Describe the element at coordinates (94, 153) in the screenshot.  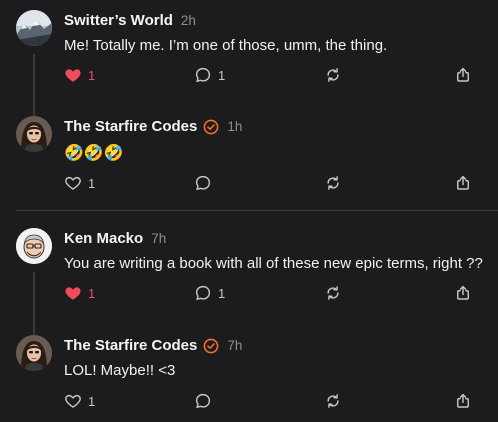
I see `post-text: 🤣🤣🤣` at that location.